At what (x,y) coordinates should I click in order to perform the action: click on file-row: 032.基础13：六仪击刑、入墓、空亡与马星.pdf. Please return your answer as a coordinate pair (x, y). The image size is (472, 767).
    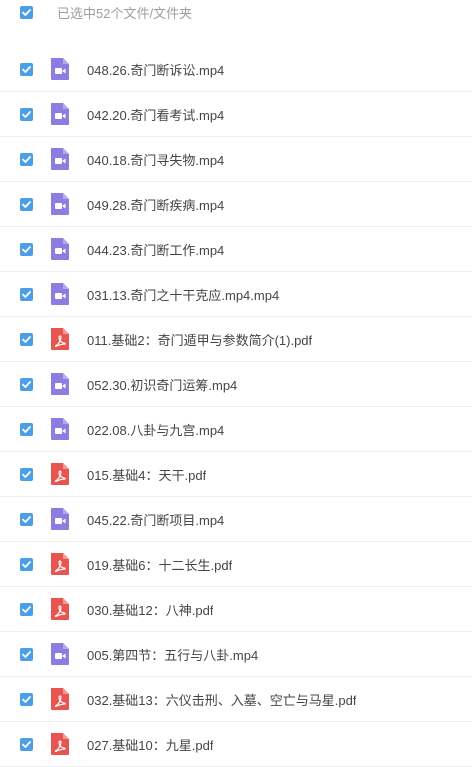
    Looking at the image, I should click on (236, 699).